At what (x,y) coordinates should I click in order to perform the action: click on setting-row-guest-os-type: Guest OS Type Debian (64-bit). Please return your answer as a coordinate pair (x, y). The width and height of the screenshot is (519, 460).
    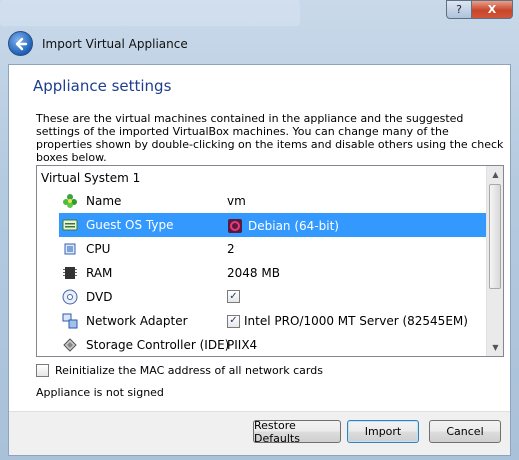
    Looking at the image, I should click on (272, 225).